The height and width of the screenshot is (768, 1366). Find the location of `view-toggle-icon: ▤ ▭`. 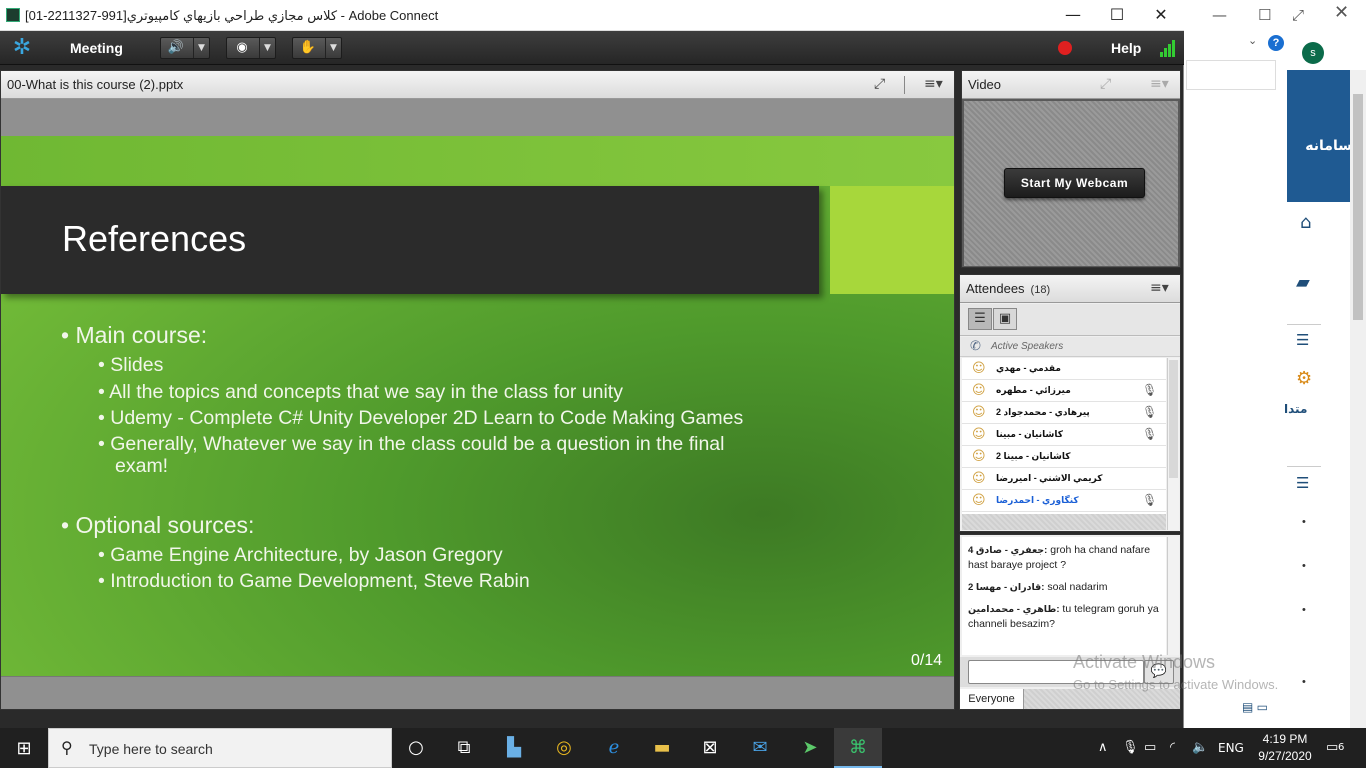

view-toggle-icon: ▤ ▭ is located at coordinates (1255, 707).